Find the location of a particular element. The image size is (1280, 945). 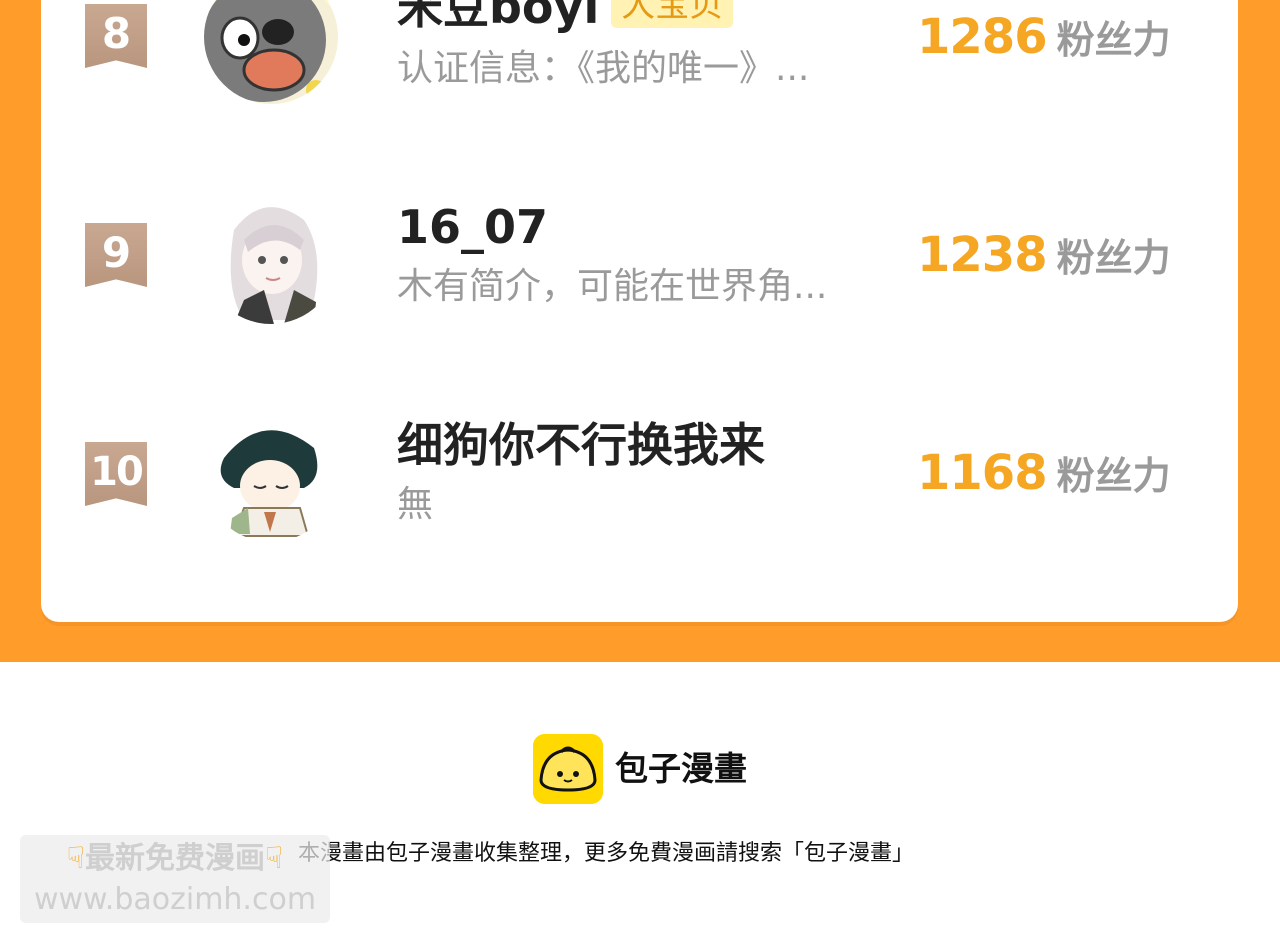

user-name: 16_07 is located at coordinates (472, 227).